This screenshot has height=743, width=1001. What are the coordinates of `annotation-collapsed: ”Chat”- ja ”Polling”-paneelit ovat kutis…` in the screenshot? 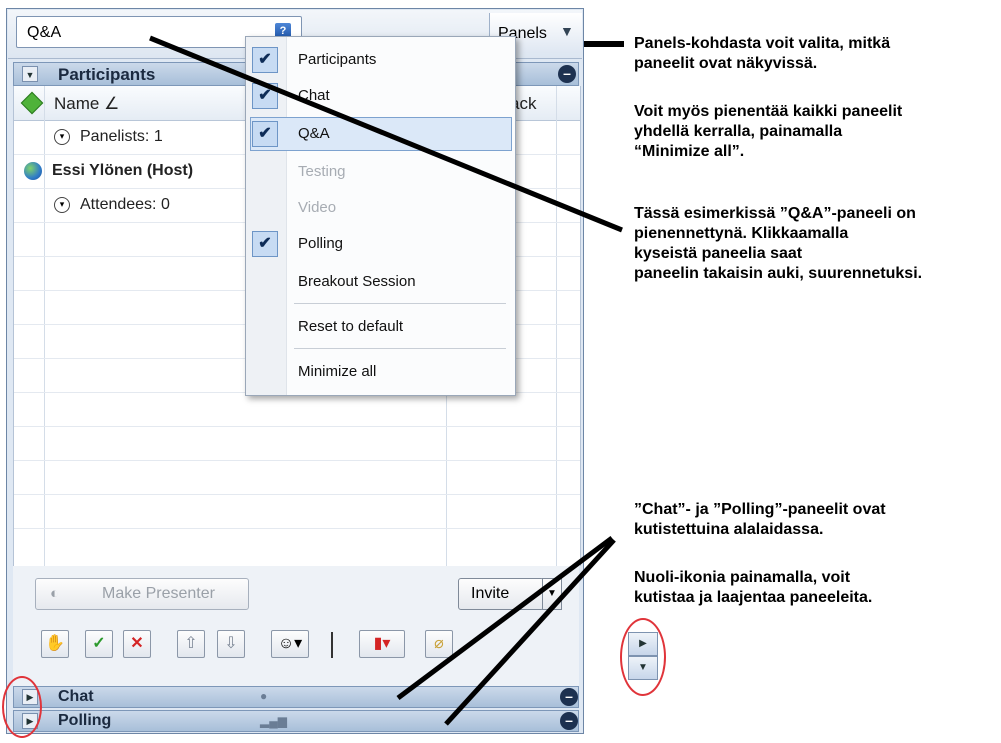 It's located at (760, 519).